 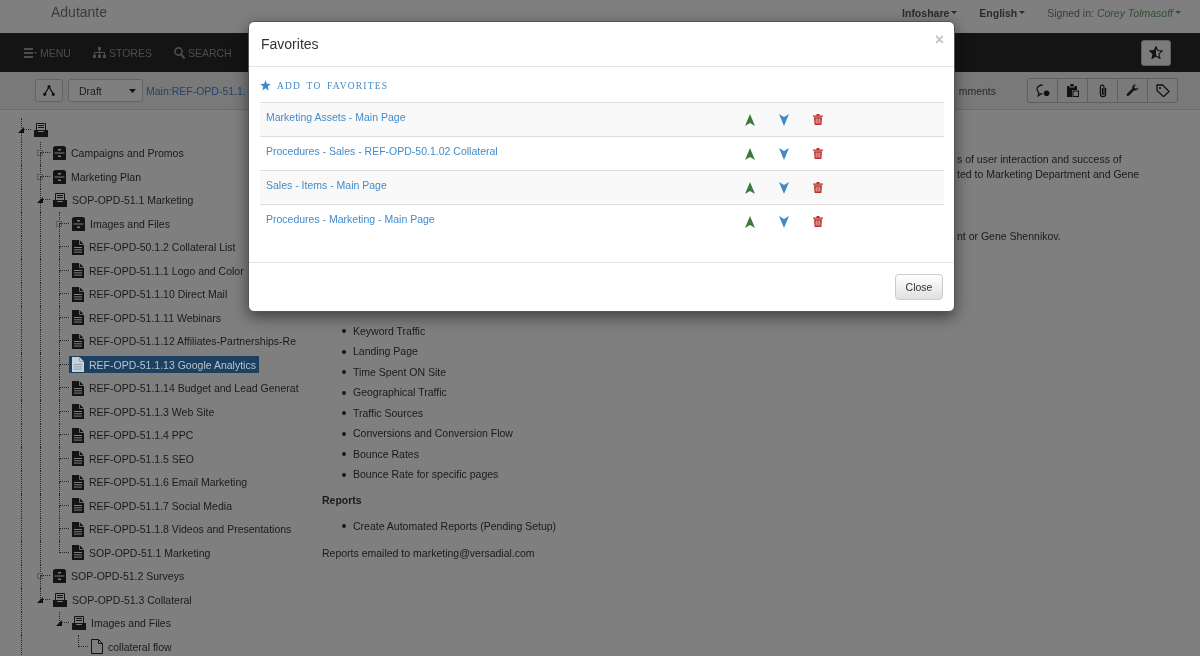 What do you see at coordinates (47, 52) in the screenshot?
I see `nav-link: MENU` at bounding box center [47, 52].